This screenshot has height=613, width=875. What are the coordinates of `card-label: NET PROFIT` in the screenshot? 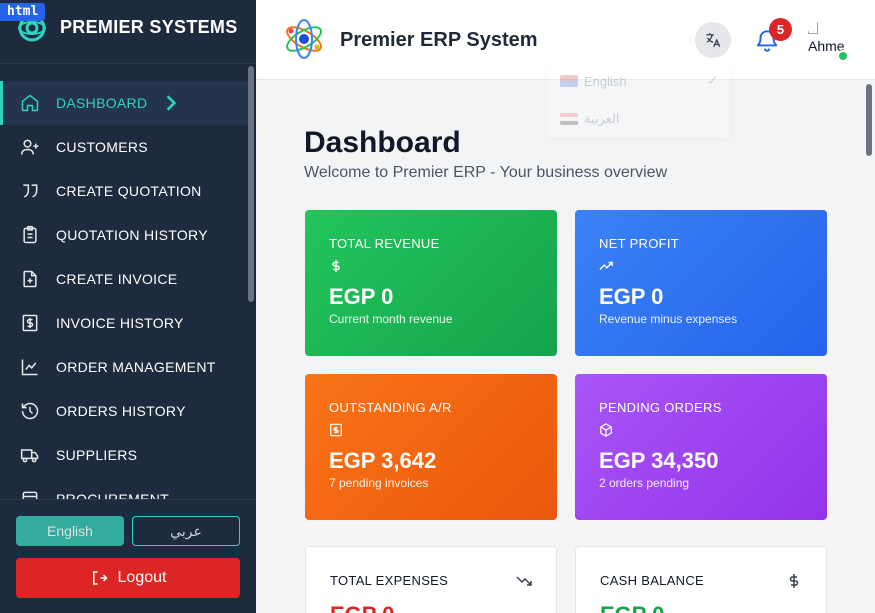 It's located at (639, 243).